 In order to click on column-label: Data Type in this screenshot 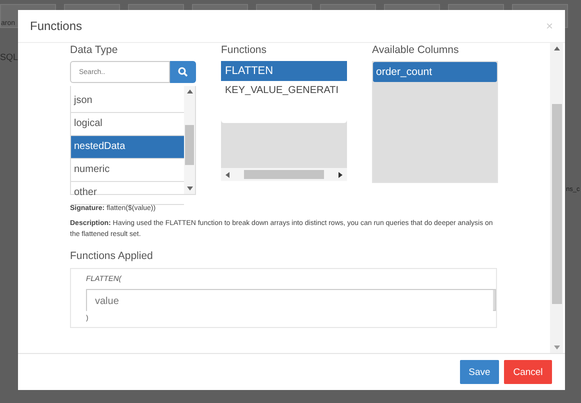, I will do `click(94, 50)`.